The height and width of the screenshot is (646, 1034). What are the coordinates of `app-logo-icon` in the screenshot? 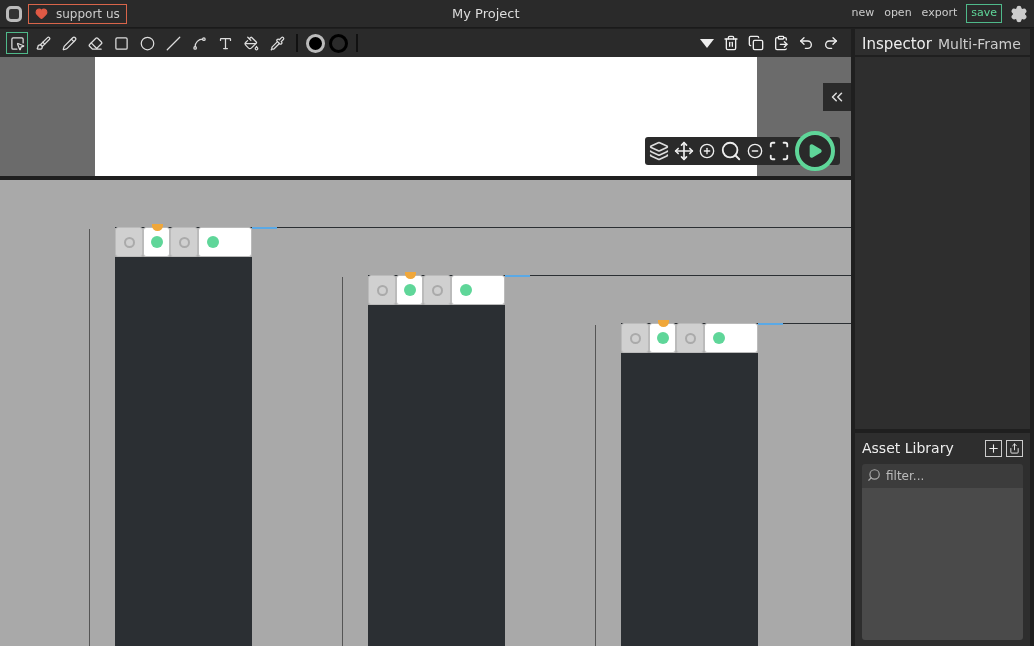 It's located at (14, 13).